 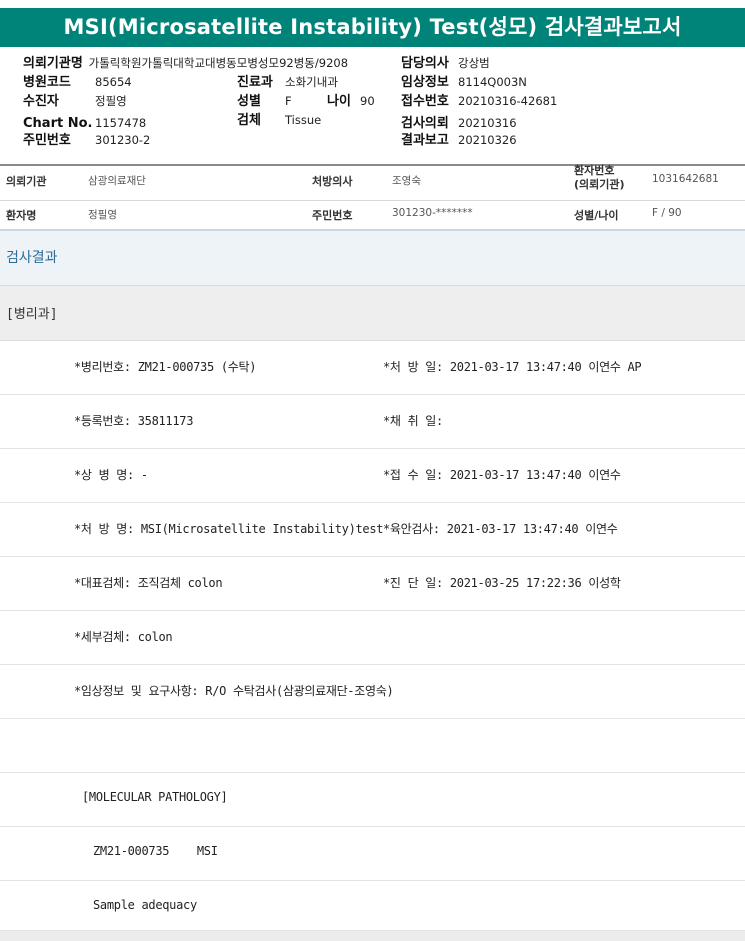 What do you see at coordinates (500, 529) in the screenshot?
I see `result-right: *육안검사: 2021-03-17 13:47:40 이연수` at bounding box center [500, 529].